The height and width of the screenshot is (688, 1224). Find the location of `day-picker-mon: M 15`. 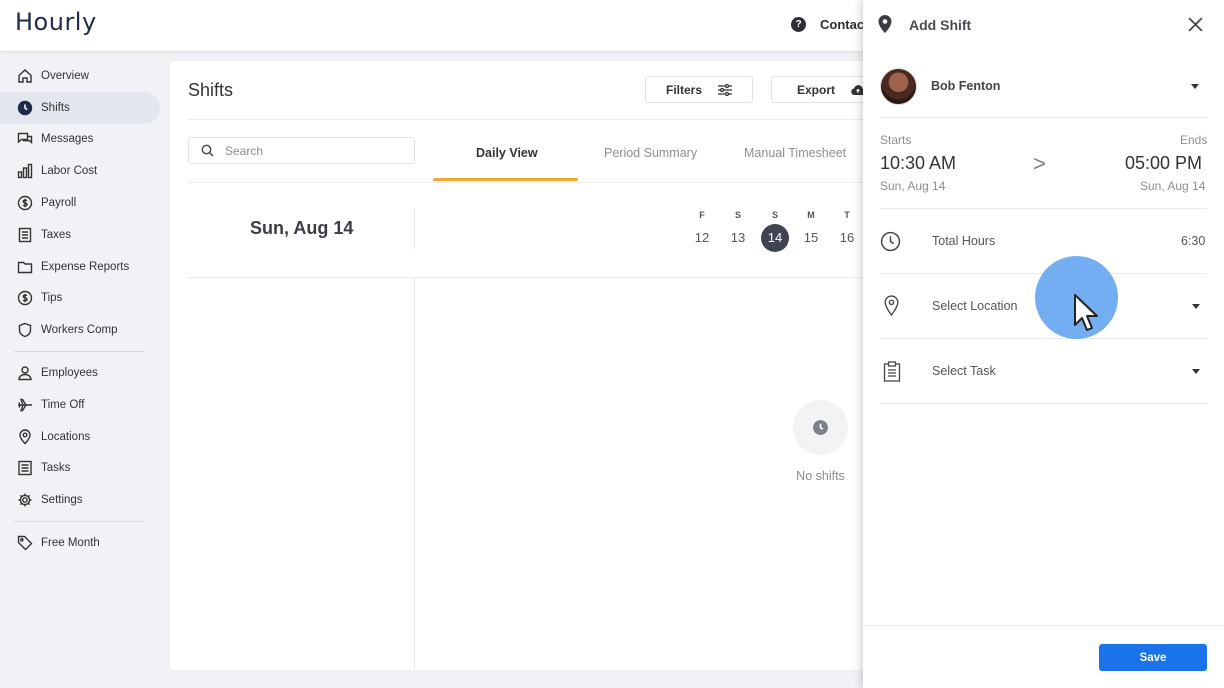

day-picker-mon: M 15 is located at coordinates (811, 231).